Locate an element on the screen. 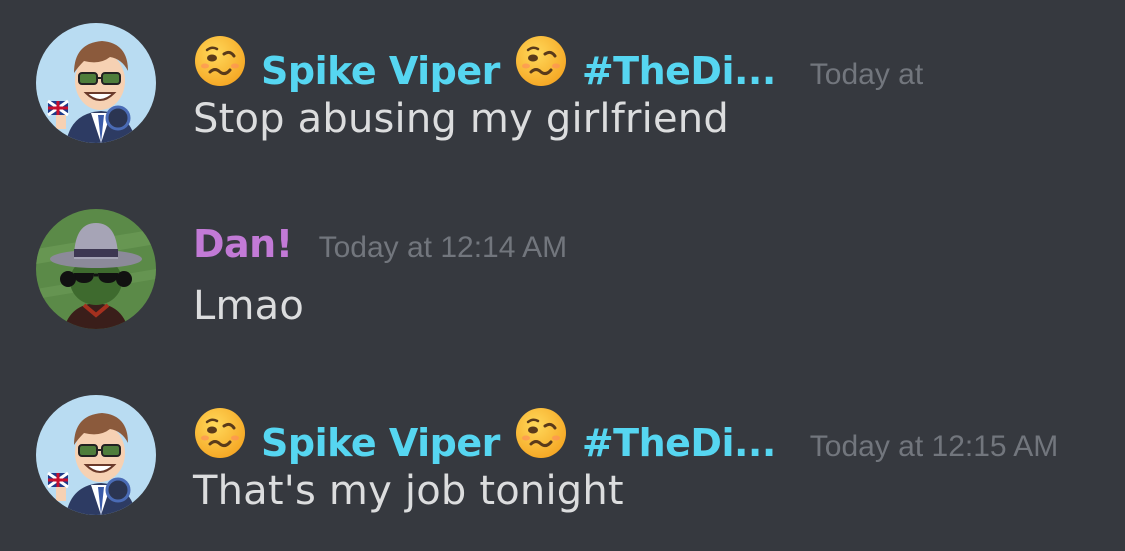  message-text: That's my job tonight is located at coordinates (408, 491).